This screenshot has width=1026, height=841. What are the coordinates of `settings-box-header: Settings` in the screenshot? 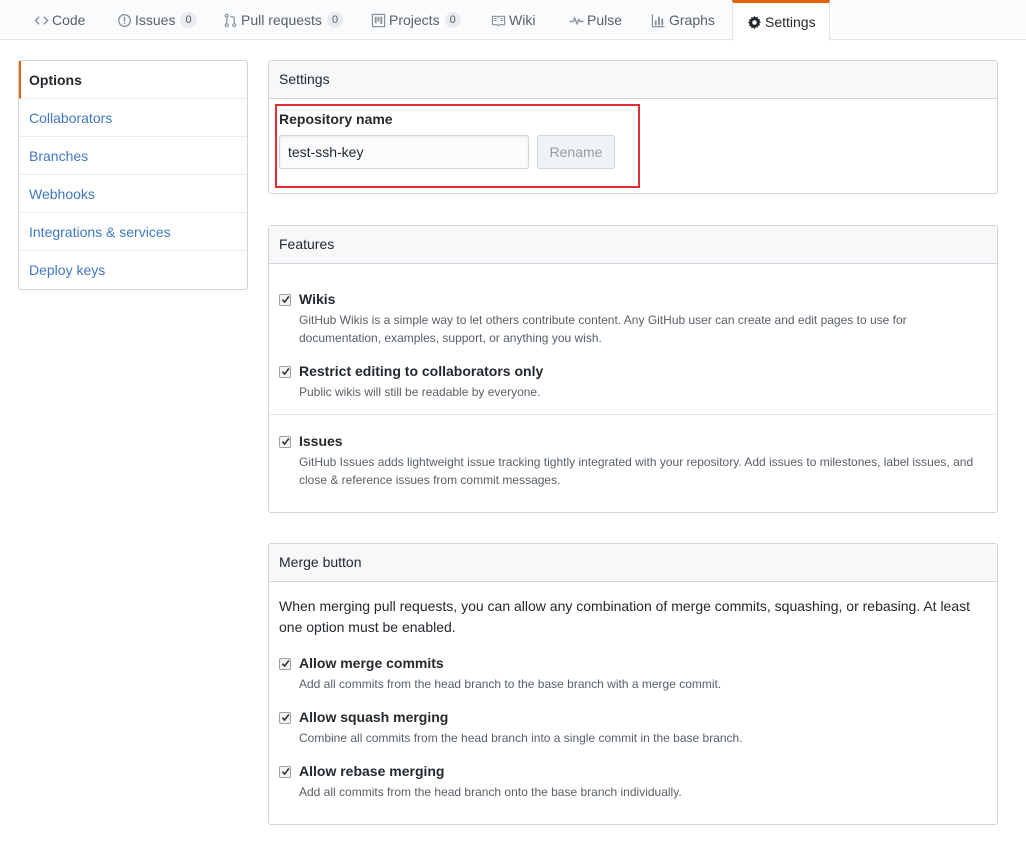 It's located at (633, 80).